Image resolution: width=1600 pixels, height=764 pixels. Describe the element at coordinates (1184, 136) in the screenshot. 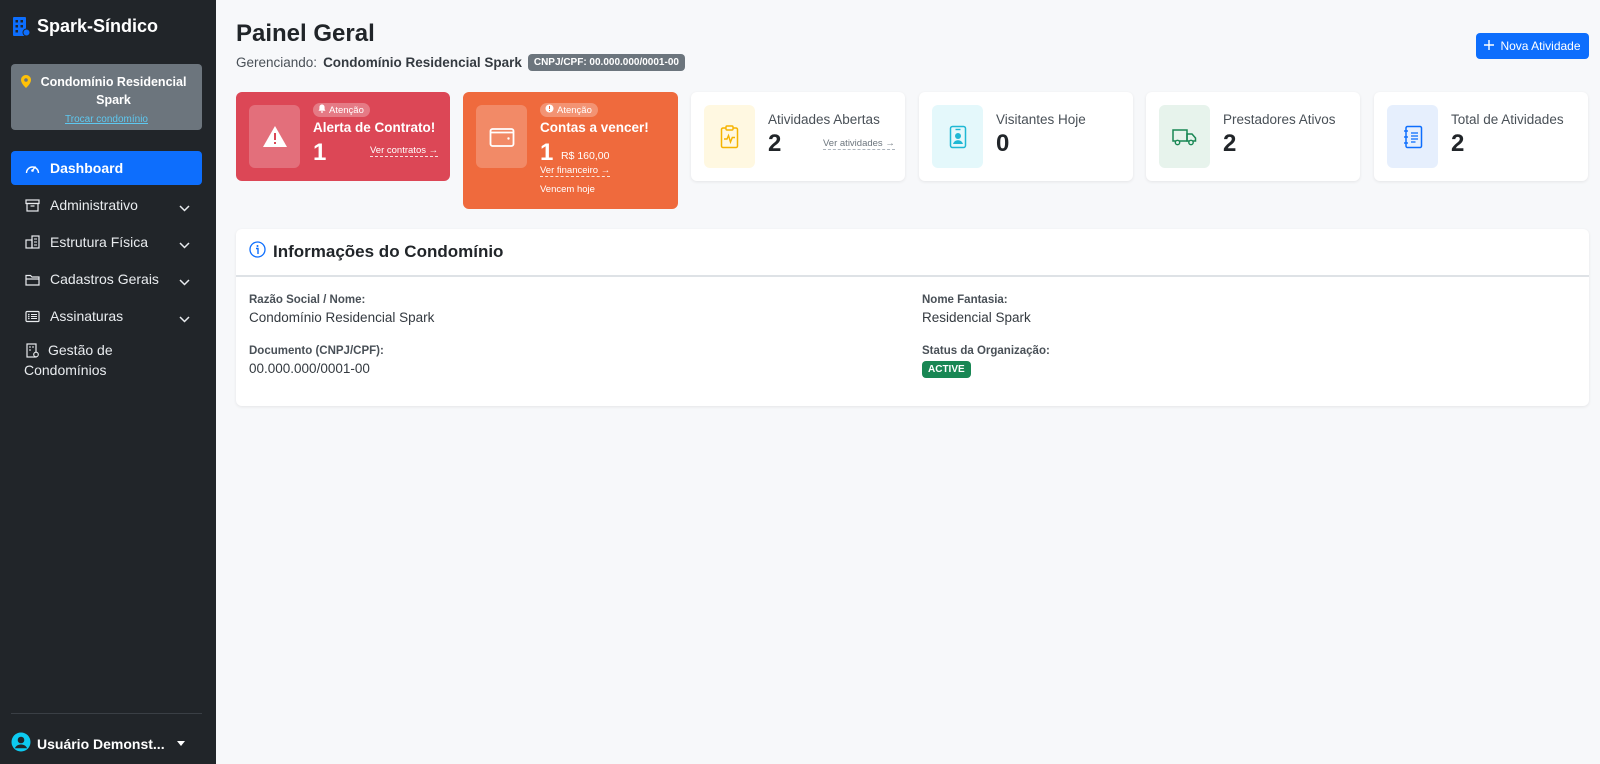

I see `truck-icon` at that location.